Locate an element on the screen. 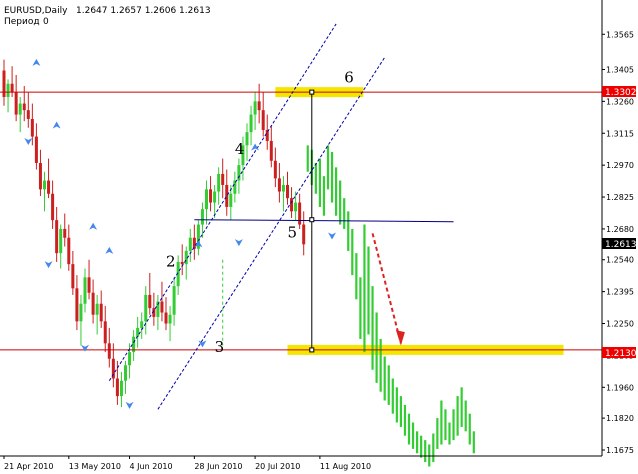 The width and height of the screenshot is (638, 474). y-tick-label: 1.2970 is located at coordinates (620, 165).